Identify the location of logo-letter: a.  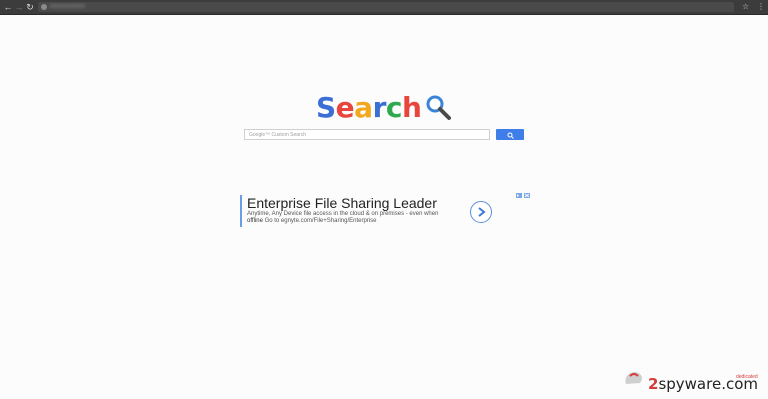
(363, 107).